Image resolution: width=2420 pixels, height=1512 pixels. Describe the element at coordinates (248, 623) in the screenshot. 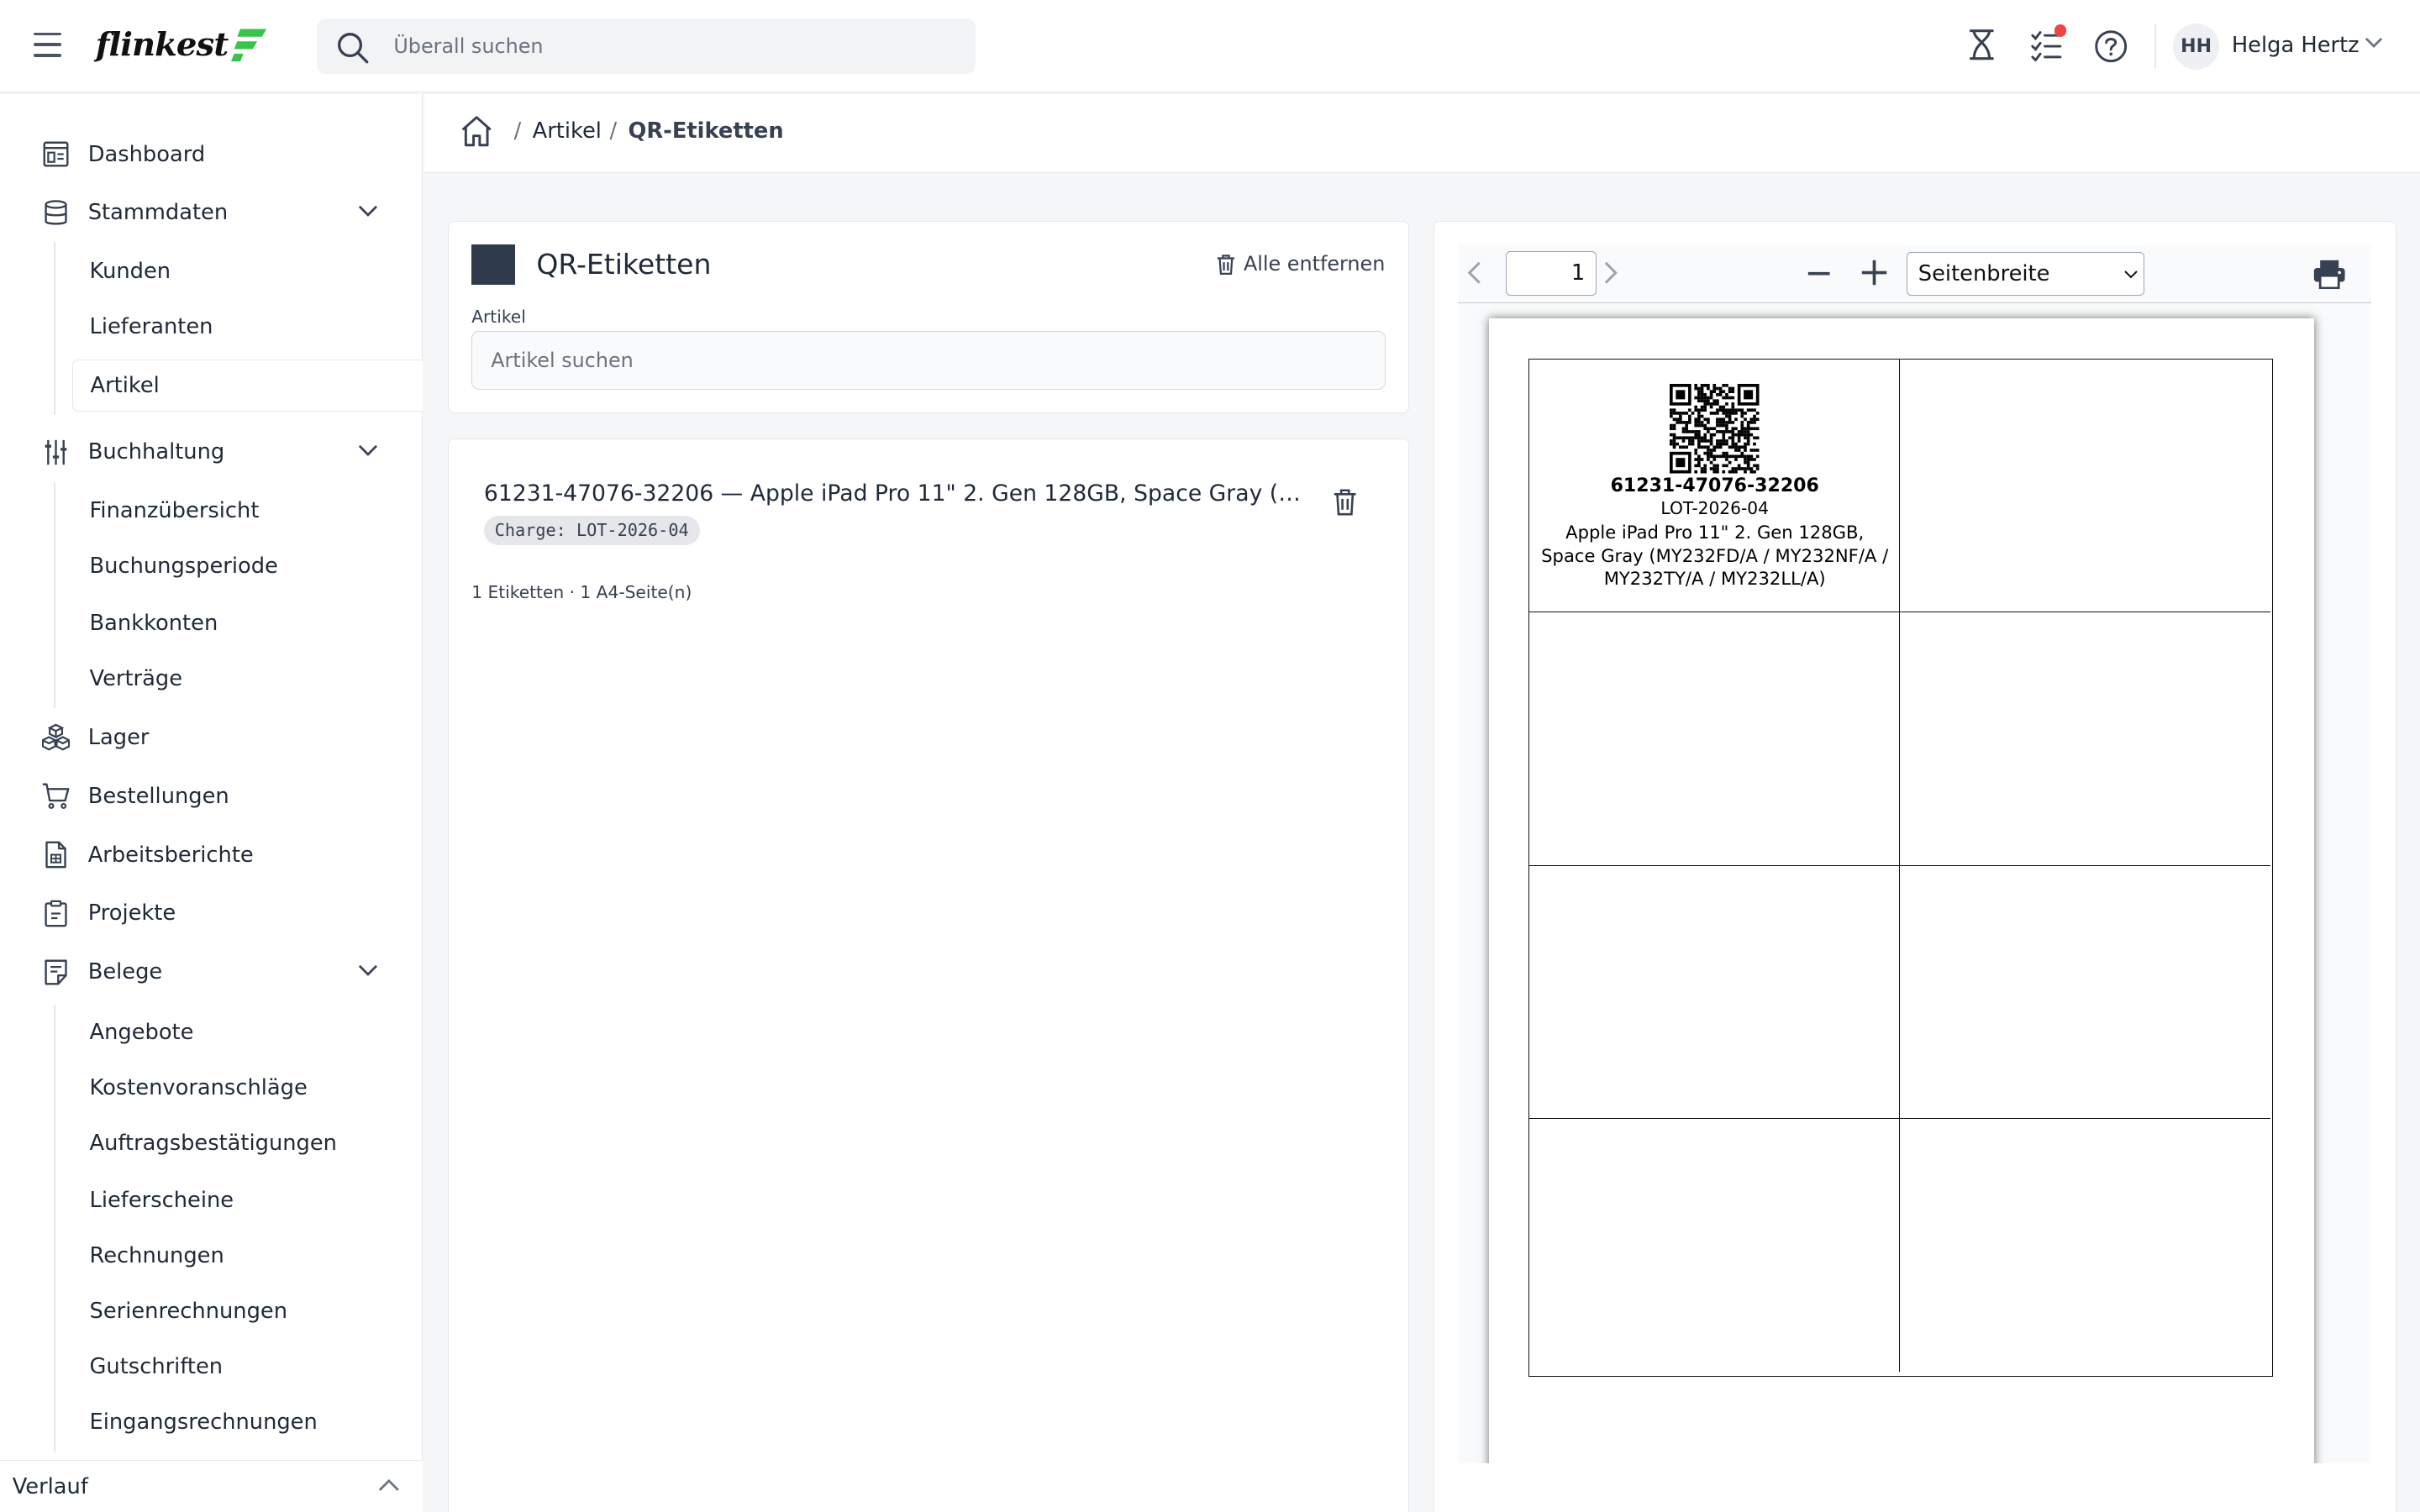

I see `sidebar-item-bankkonten: Bankkonten` at that location.